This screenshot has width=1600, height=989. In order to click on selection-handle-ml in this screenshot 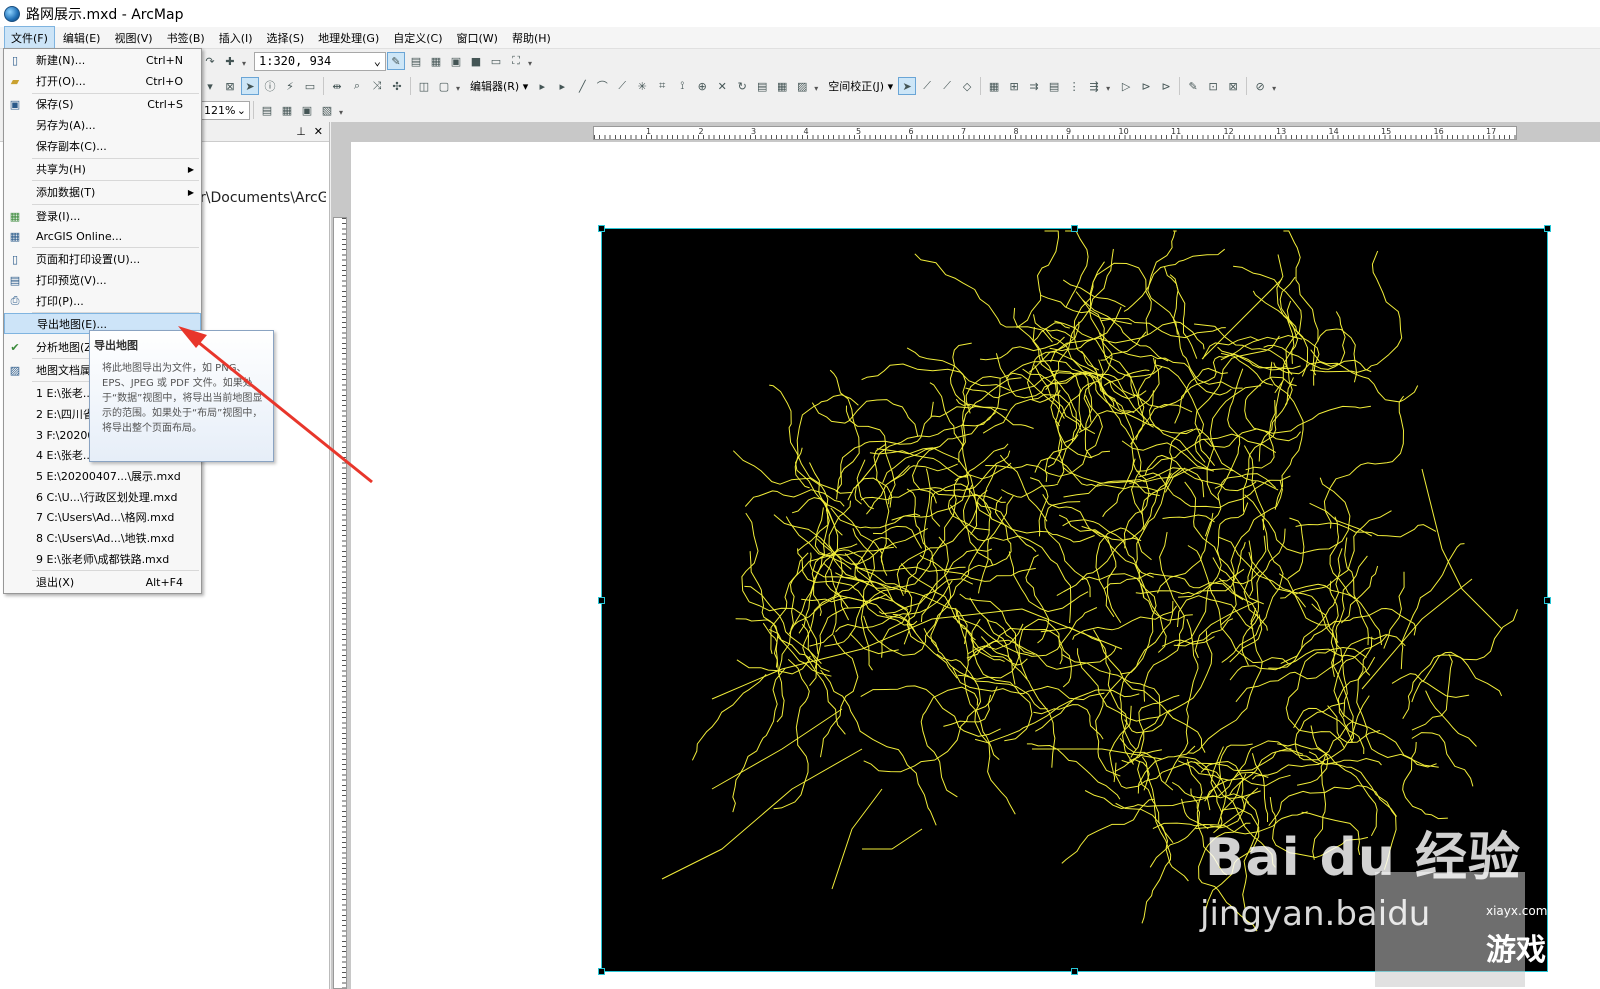, I will do `click(601, 600)`.